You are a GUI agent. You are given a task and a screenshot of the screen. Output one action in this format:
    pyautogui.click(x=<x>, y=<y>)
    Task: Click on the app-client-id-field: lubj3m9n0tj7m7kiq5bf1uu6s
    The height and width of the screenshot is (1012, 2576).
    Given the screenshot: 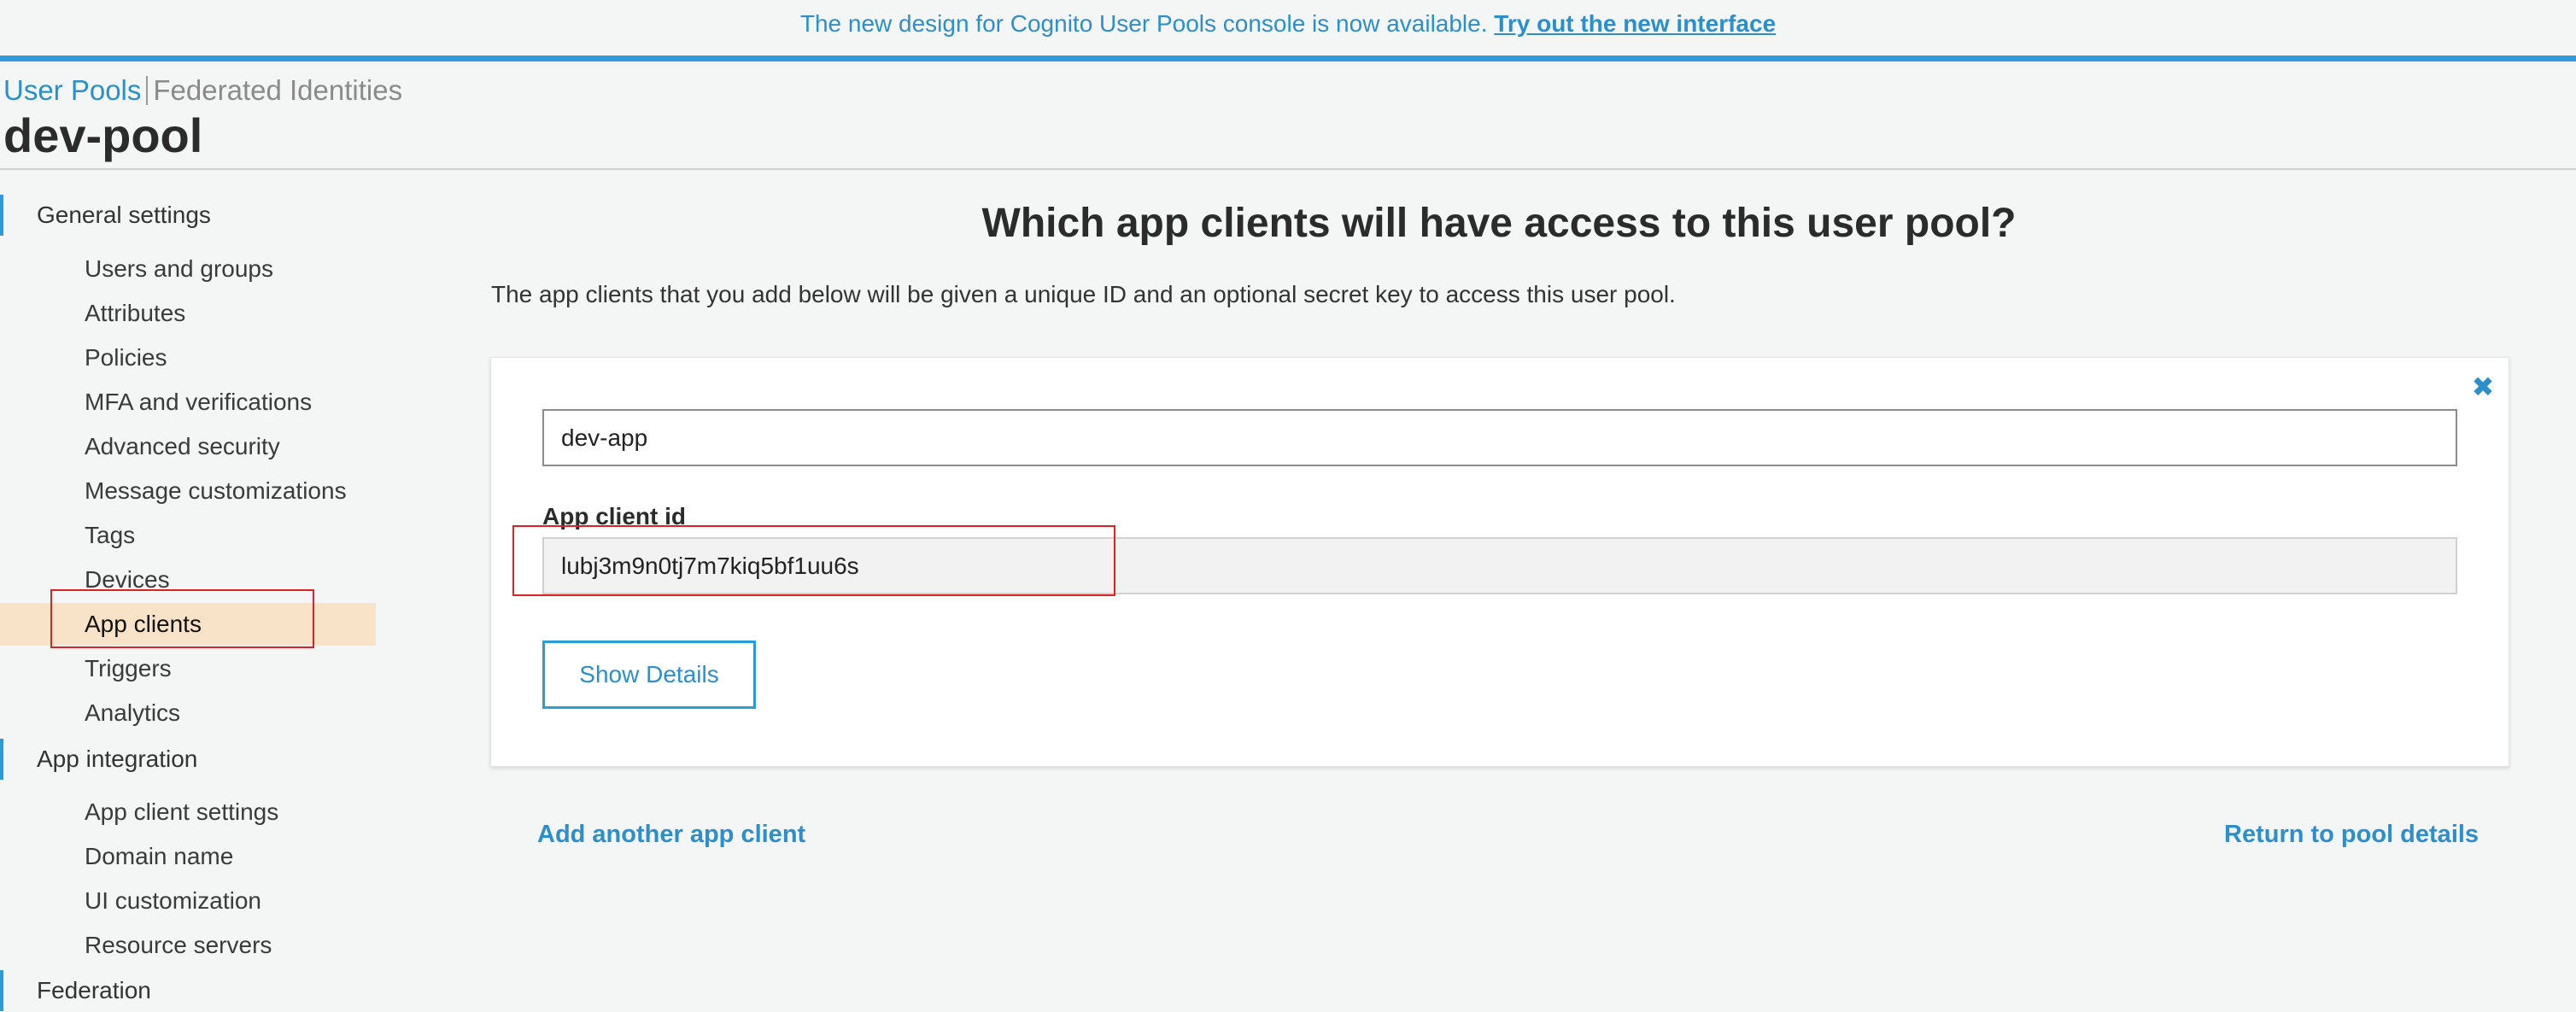 What is the action you would take?
    pyautogui.click(x=1499, y=565)
    